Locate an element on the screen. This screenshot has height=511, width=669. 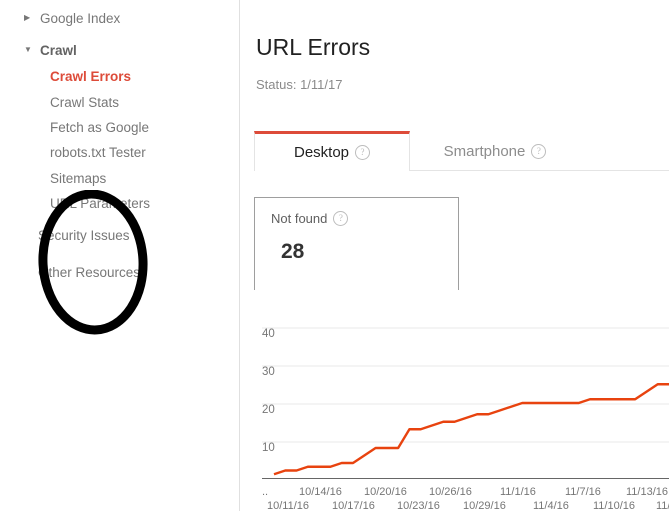
sidebar-item-other-resources: Other Resources is located at coordinates (119, 272).